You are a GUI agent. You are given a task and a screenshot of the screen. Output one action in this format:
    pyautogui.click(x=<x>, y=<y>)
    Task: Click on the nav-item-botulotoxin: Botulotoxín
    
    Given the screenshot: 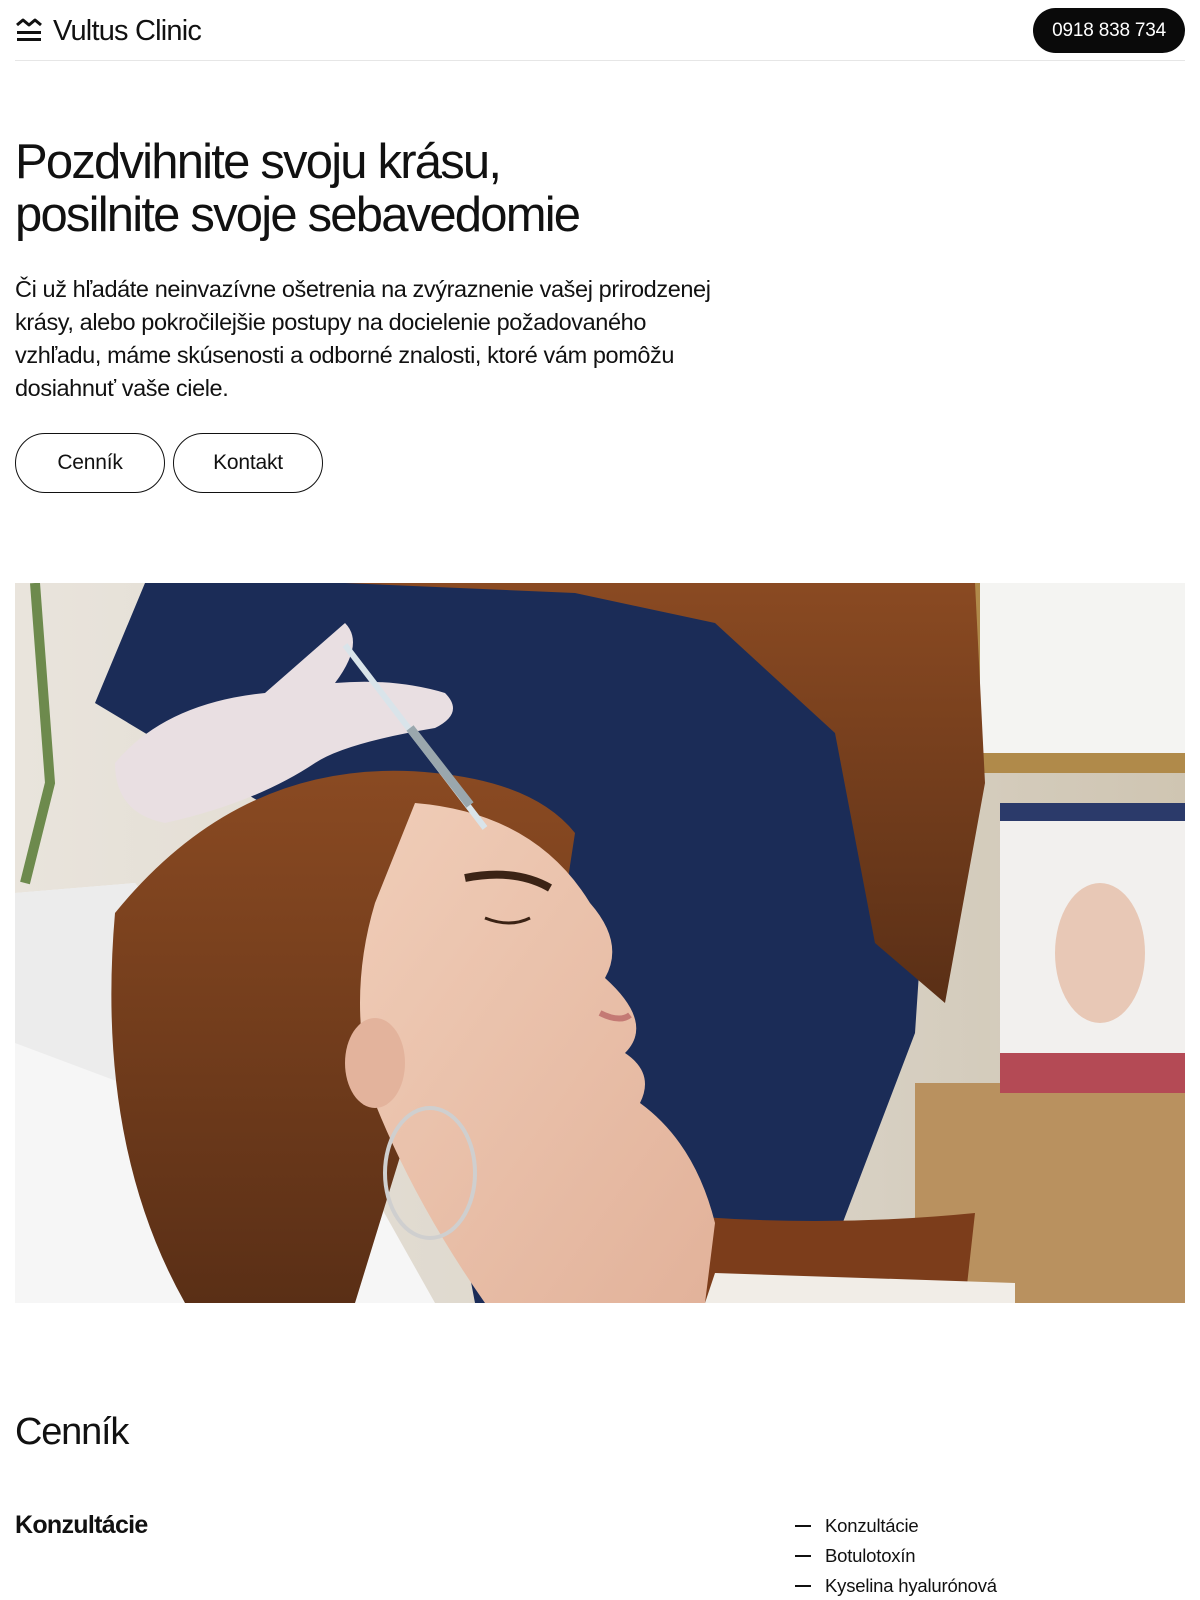 What is the action you would take?
    pyautogui.click(x=896, y=1556)
    